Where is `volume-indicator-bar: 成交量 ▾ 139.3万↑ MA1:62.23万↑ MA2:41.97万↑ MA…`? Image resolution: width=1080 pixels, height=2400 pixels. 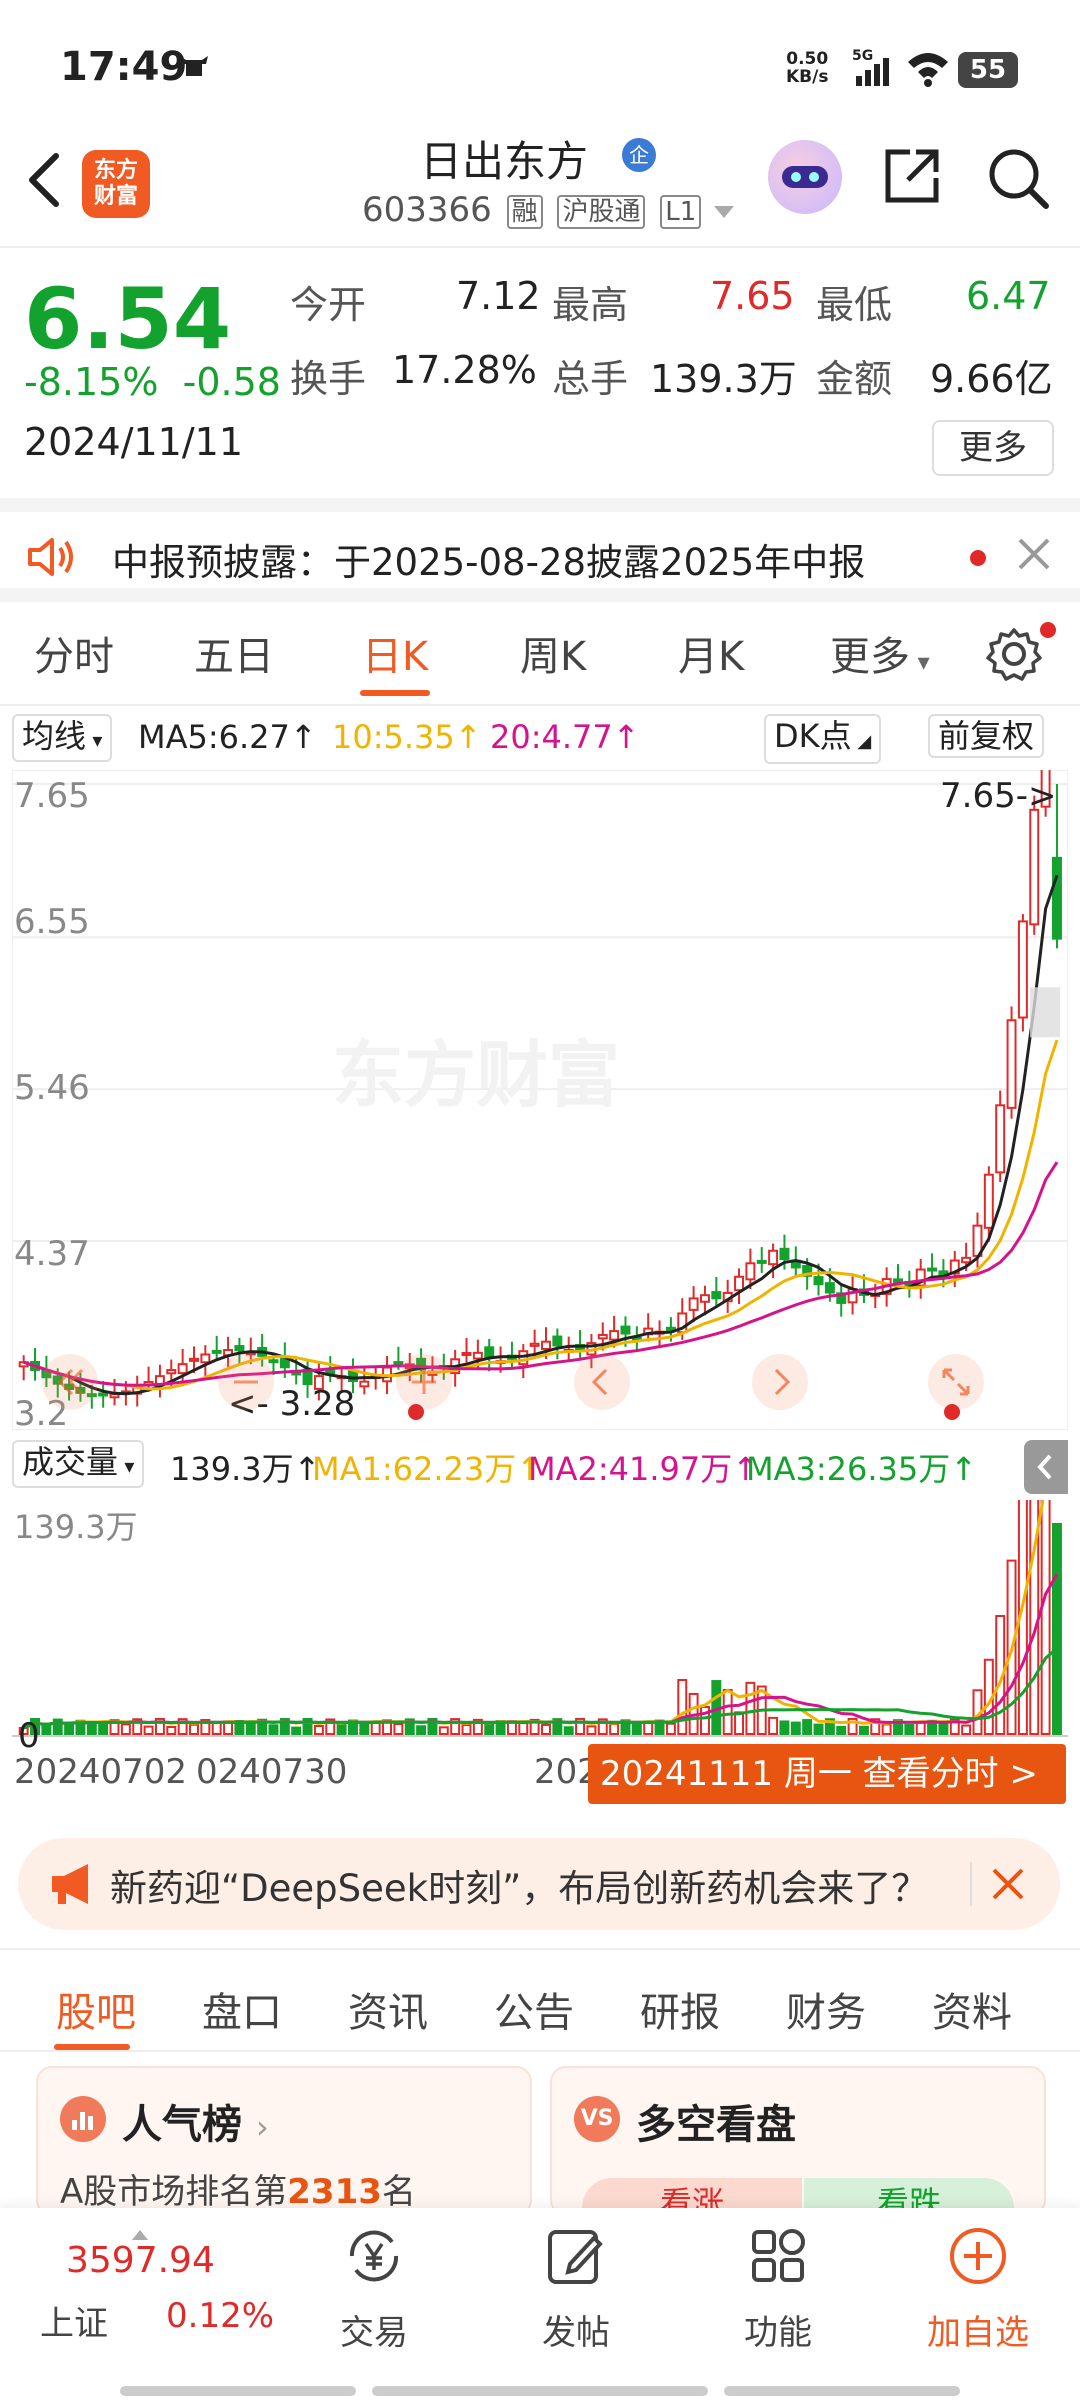 volume-indicator-bar: 成交量 ▾ 139.3万↑ MA1:62.23万↑ MA2:41.97万↑ MA… is located at coordinates (540, 1464).